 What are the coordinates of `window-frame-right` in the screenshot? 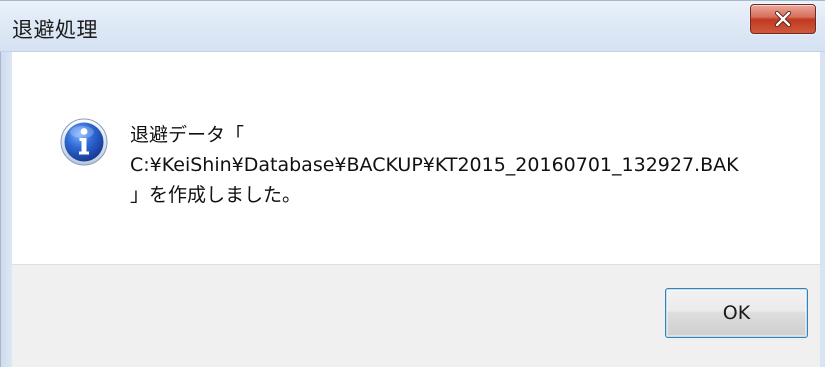 It's located at (822, 209).